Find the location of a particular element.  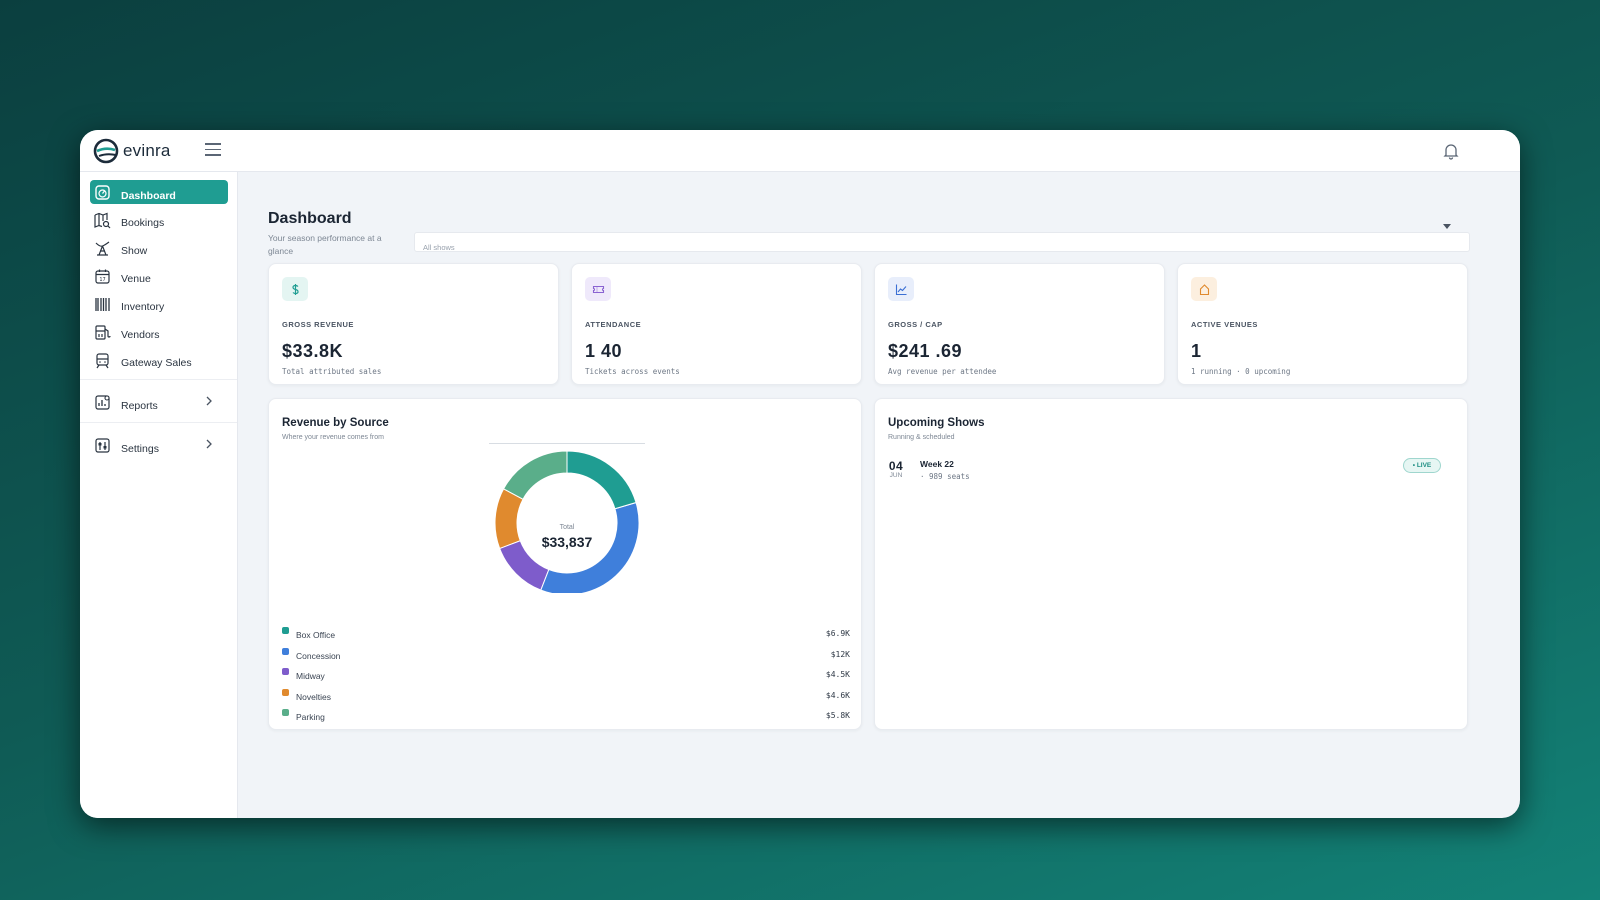

kpi-label: GROSS REVENUE is located at coordinates (318, 324).